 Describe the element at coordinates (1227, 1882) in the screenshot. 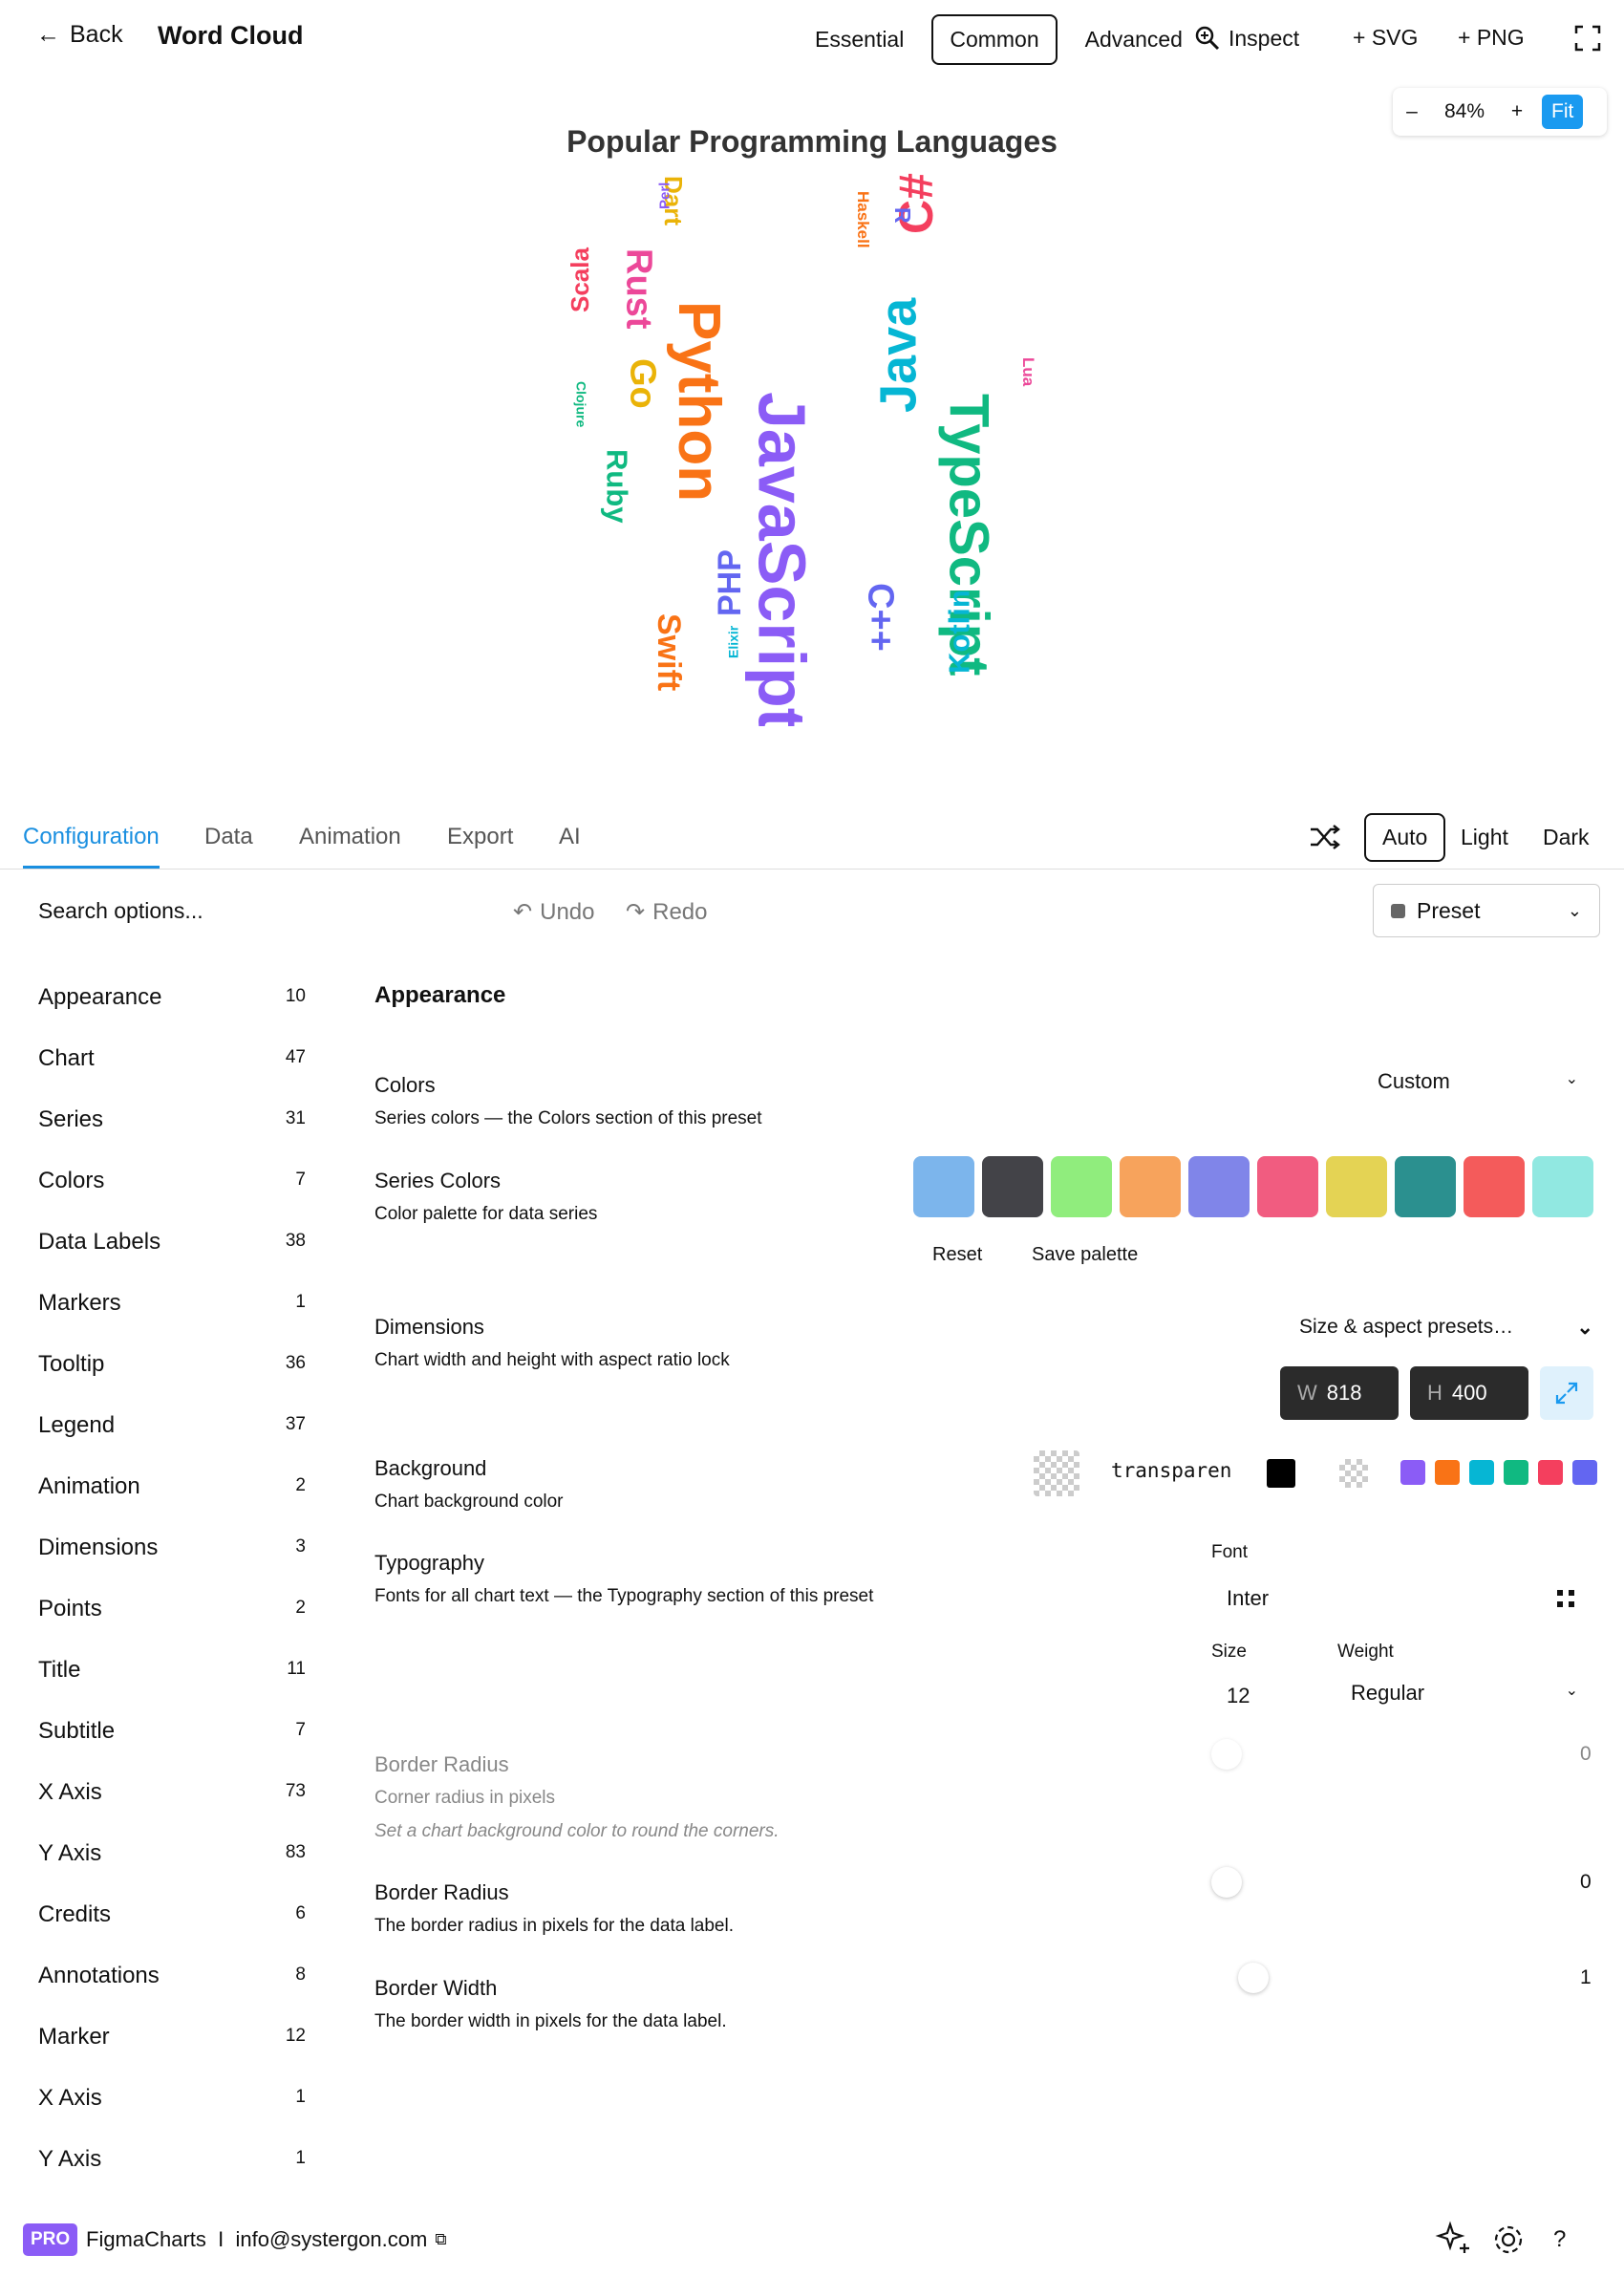

I see `label-border-radius-slider` at that location.